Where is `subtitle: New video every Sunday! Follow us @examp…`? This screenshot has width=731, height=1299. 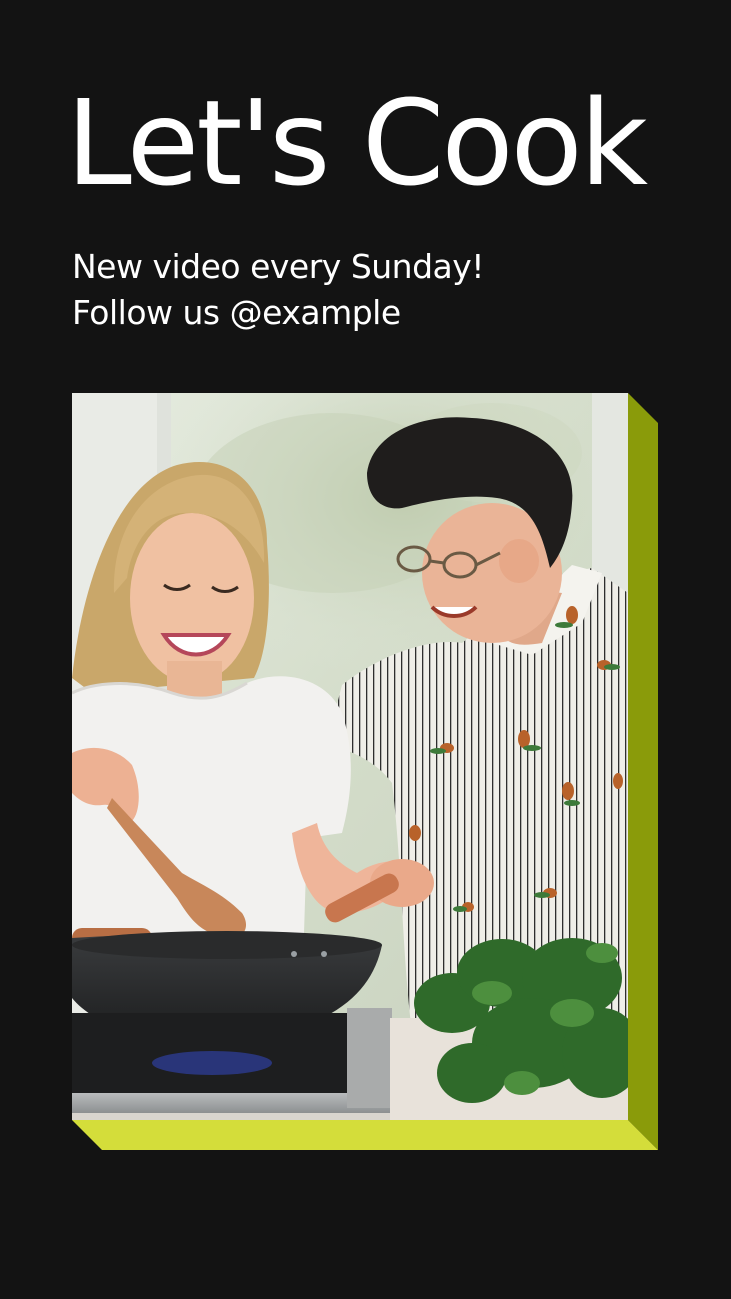
subtitle: New video every Sunday! Follow us @examp… is located at coordinates (278, 290).